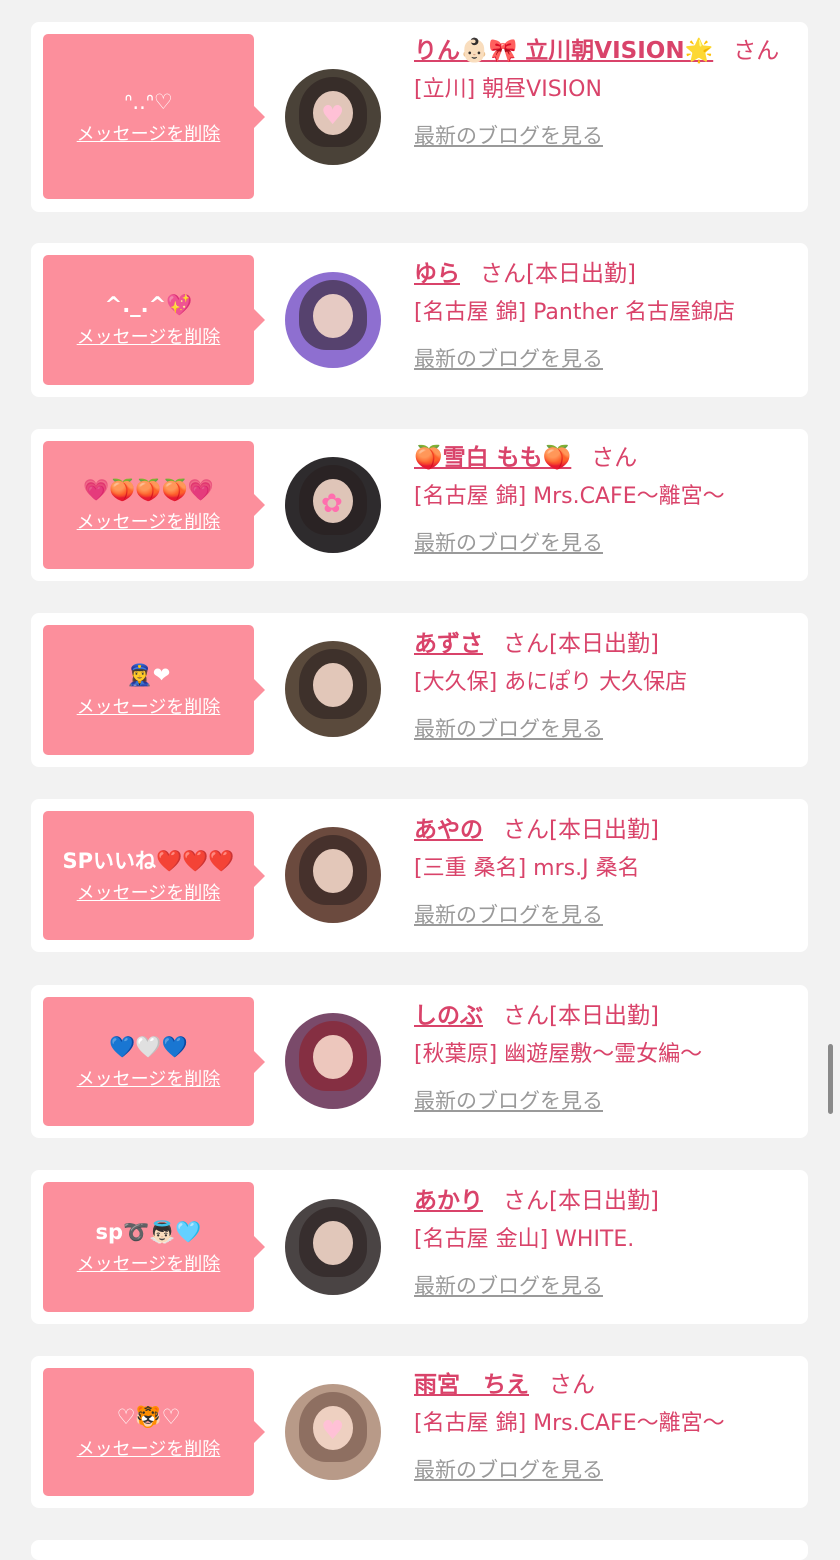 The height and width of the screenshot is (1560, 840). I want to click on scrollbar, so click(830, 1079).